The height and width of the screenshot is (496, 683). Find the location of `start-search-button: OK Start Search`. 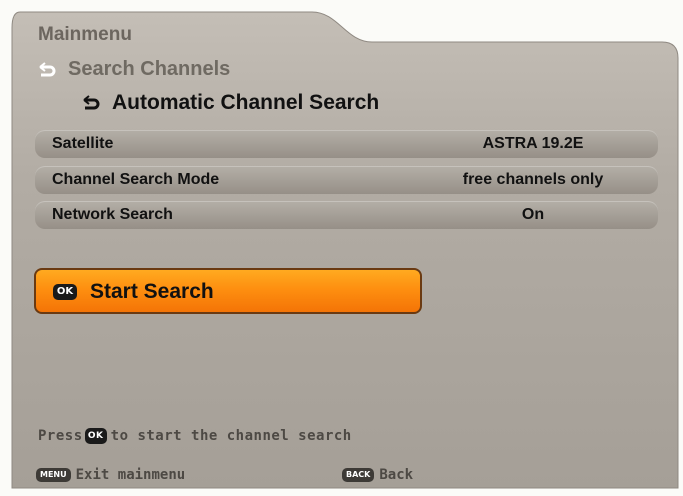

start-search-button: OK Start Search is located at coordinates (228, 291).